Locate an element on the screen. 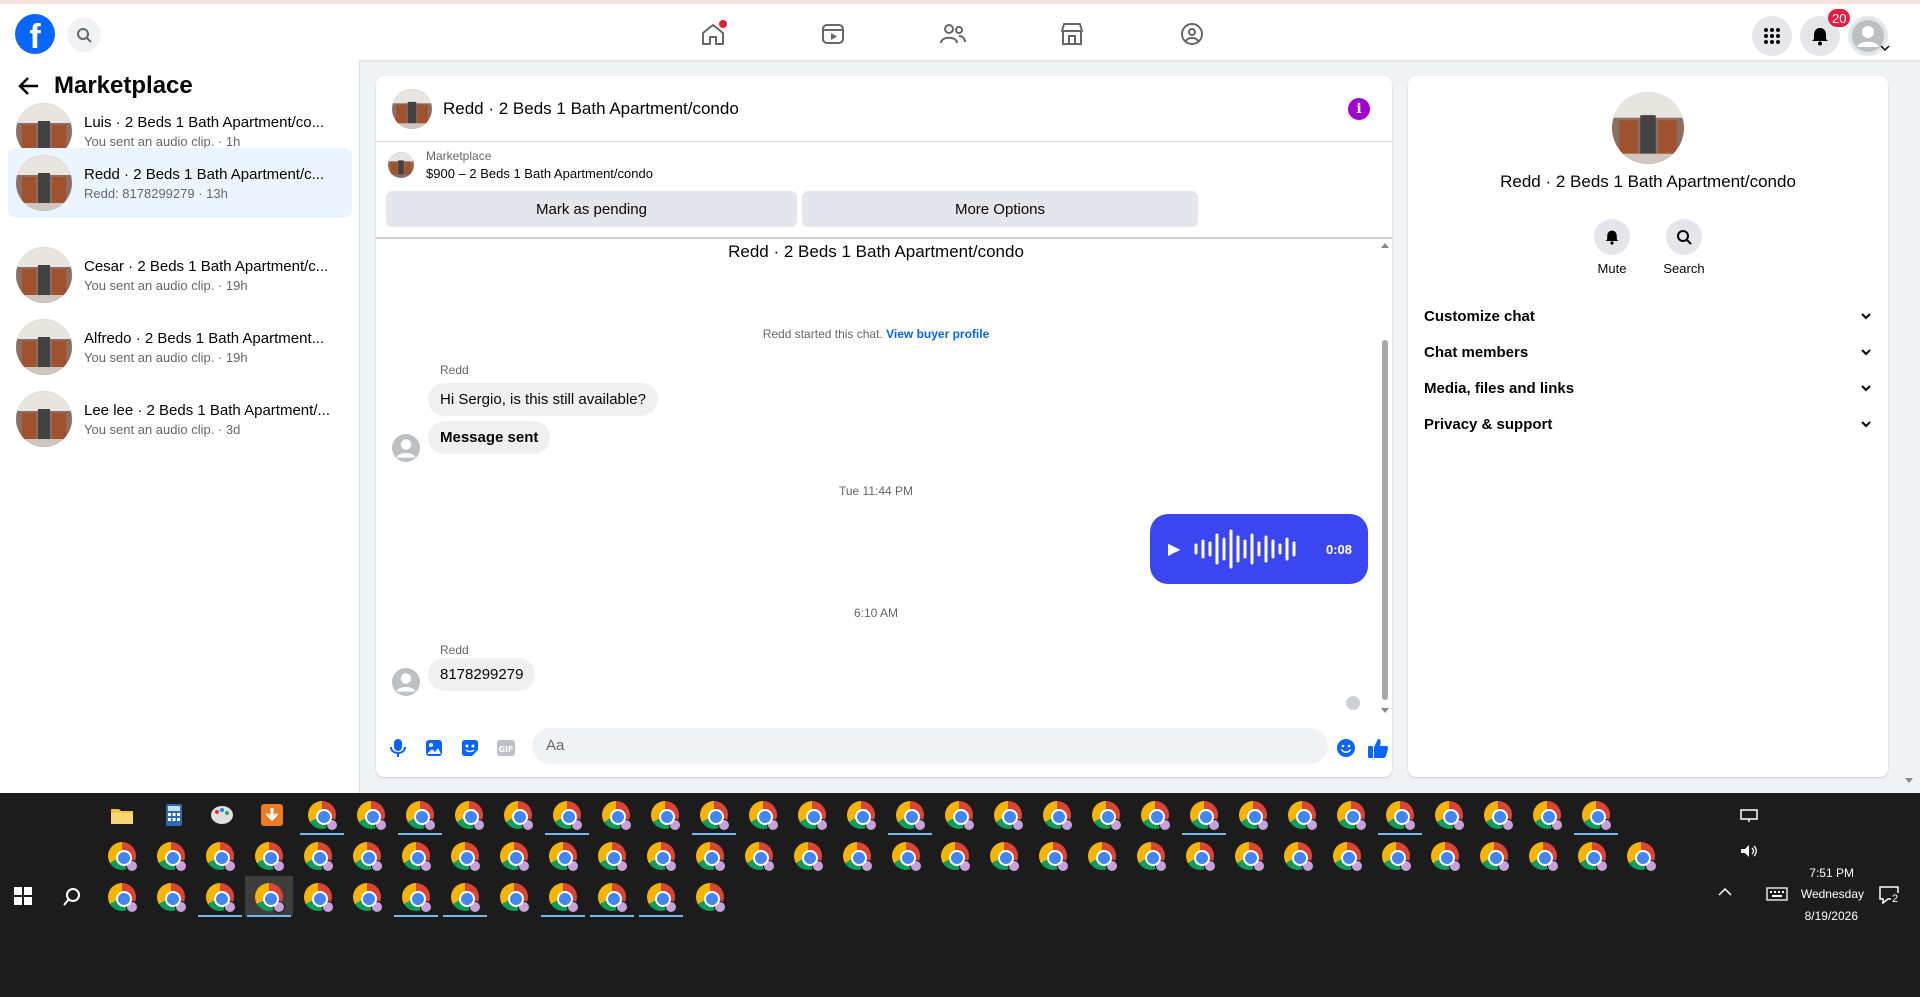 This screenshot has width=1920, height=997. customize-chat-section: Customize chat is located at coordinates (1648, 316).